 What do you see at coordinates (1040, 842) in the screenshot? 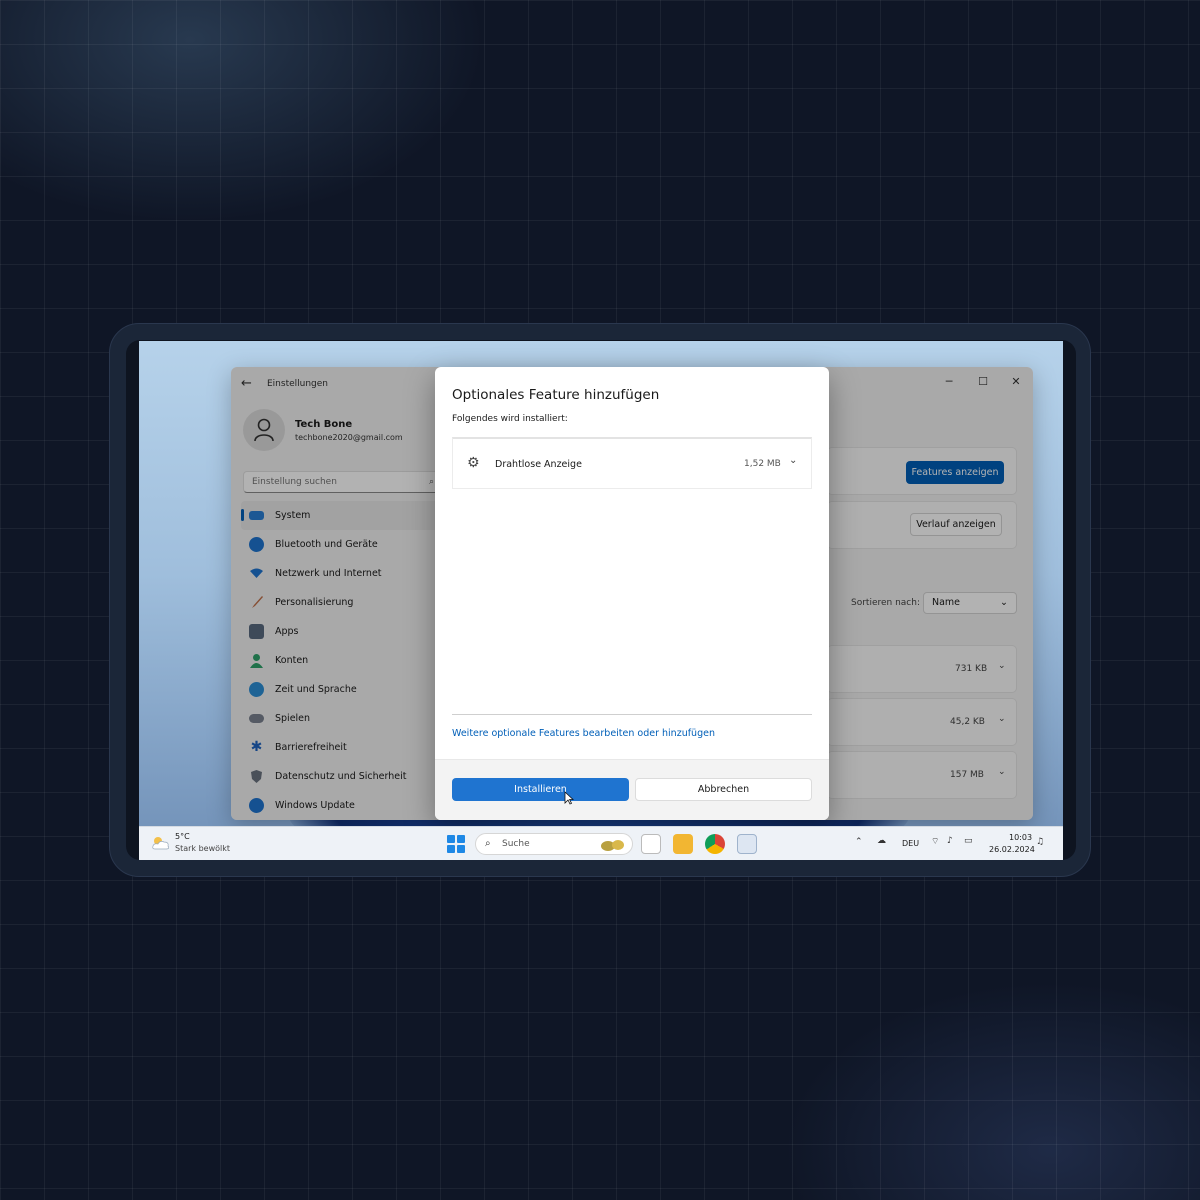
I see `notification-bell-icon: ♫` at bounding box center [1040, 842].